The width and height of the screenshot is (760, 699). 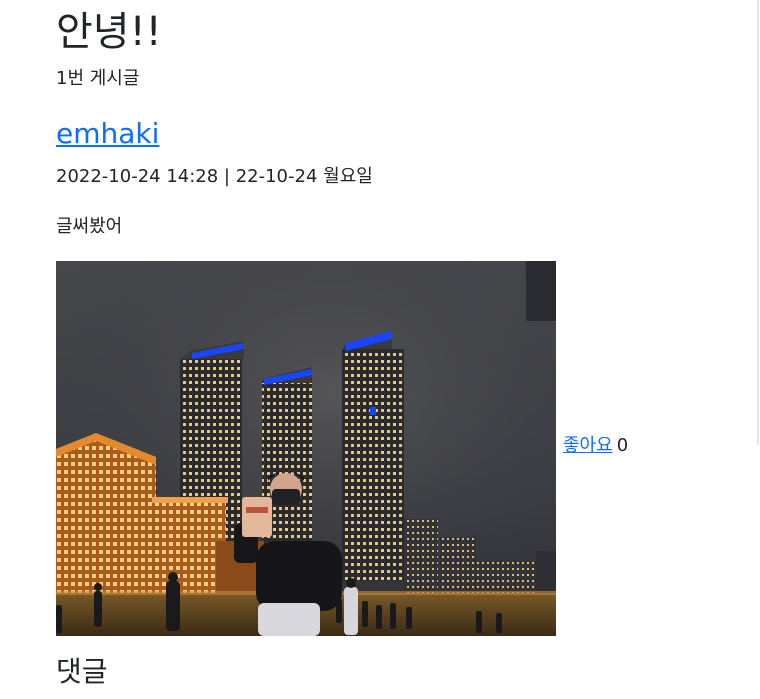 I want to click on like-section: 좋아요 0, so click(x=595, y=446).